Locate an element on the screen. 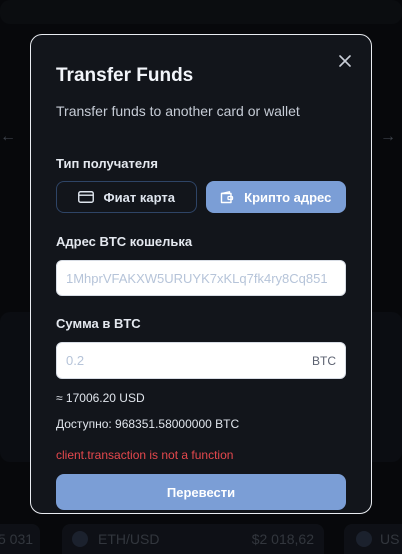 This screenshot has height=554, width=402. modal-subtitle: Transfer funds to another card or wallet is located at coordinates (178, 111).